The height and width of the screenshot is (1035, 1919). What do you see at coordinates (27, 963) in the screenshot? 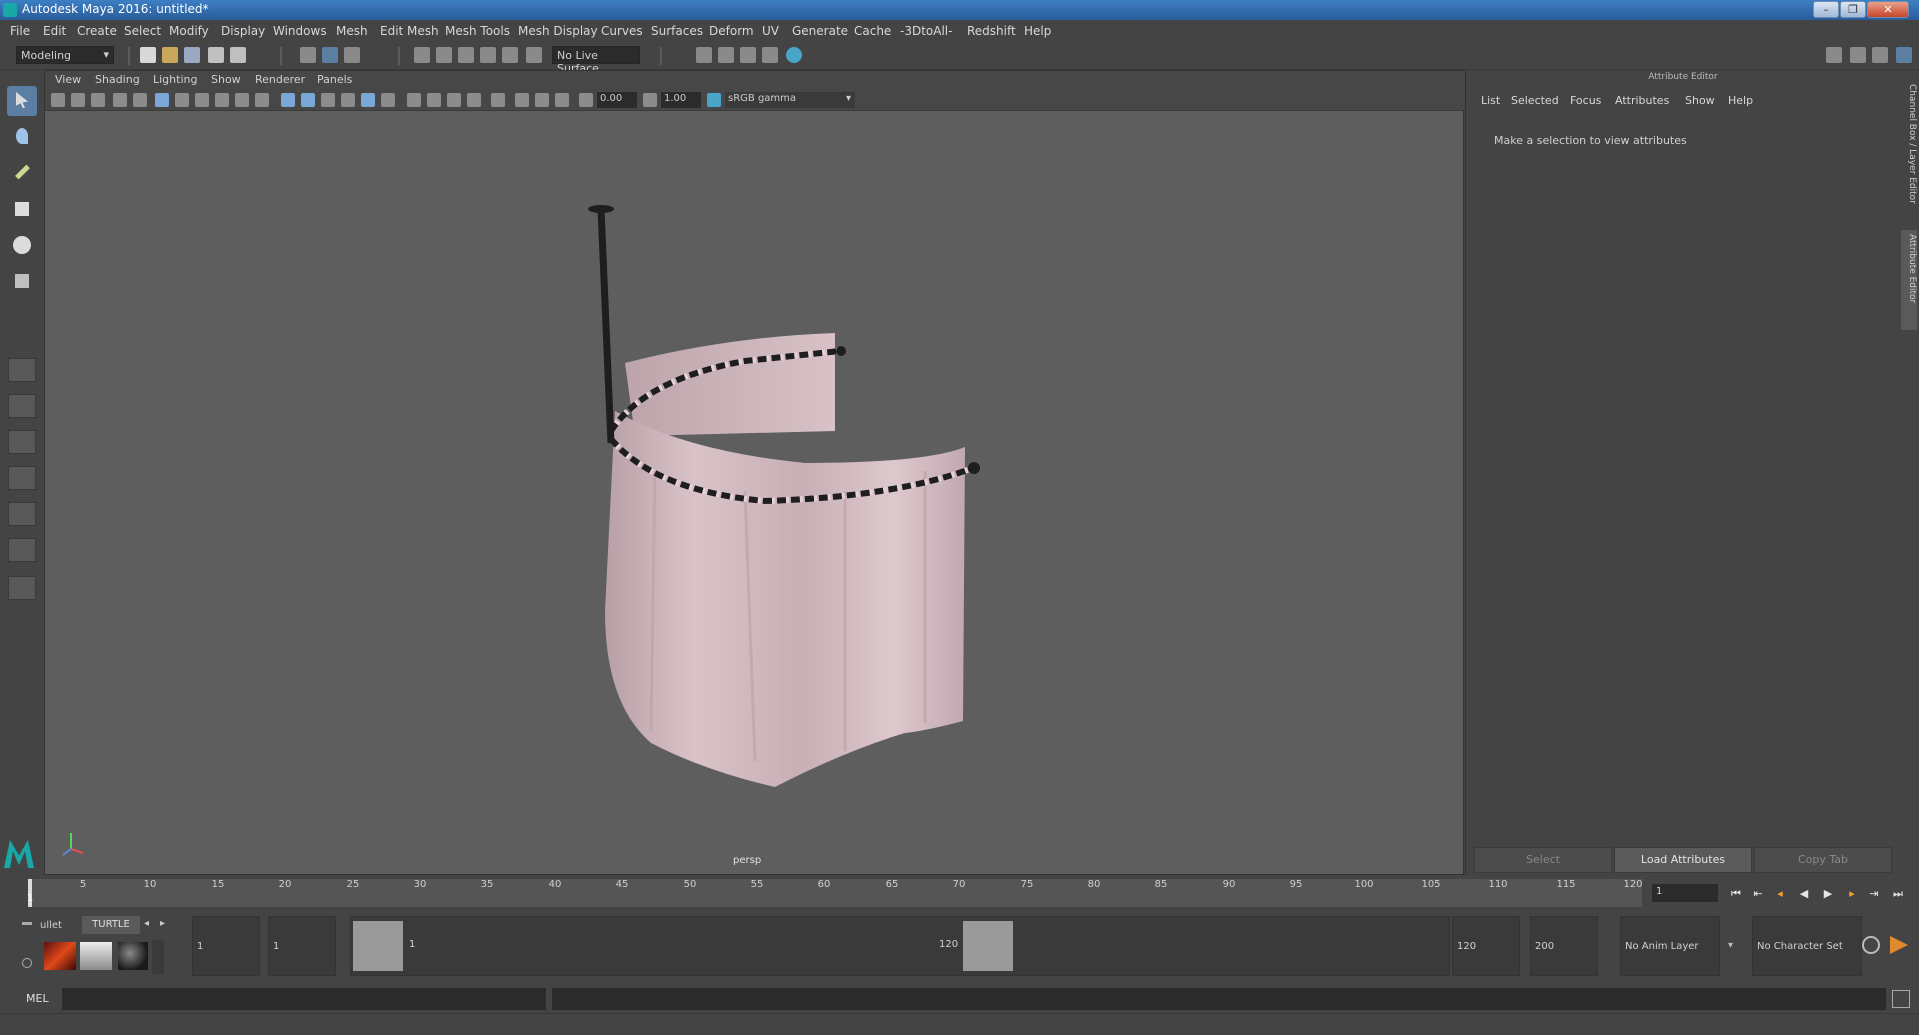
I see `shelf-settings-icon` at bounding box center [27, 963].